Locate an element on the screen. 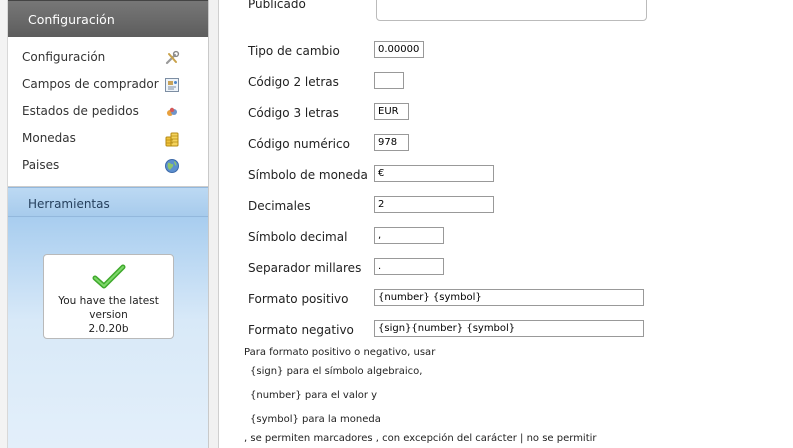  tools-panel: You have the latest version 2.0.20b is located at coordinates (108, 332).